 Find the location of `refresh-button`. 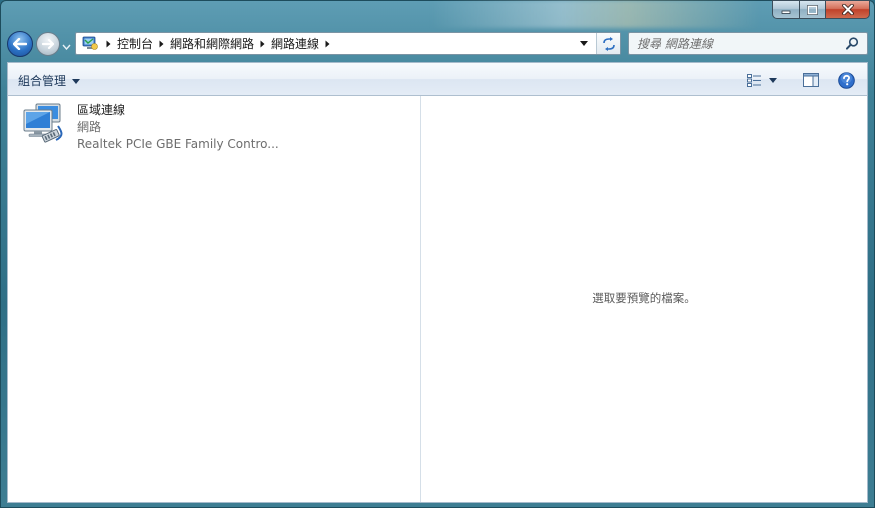

refresh-button is located at coordinates (608, 43).